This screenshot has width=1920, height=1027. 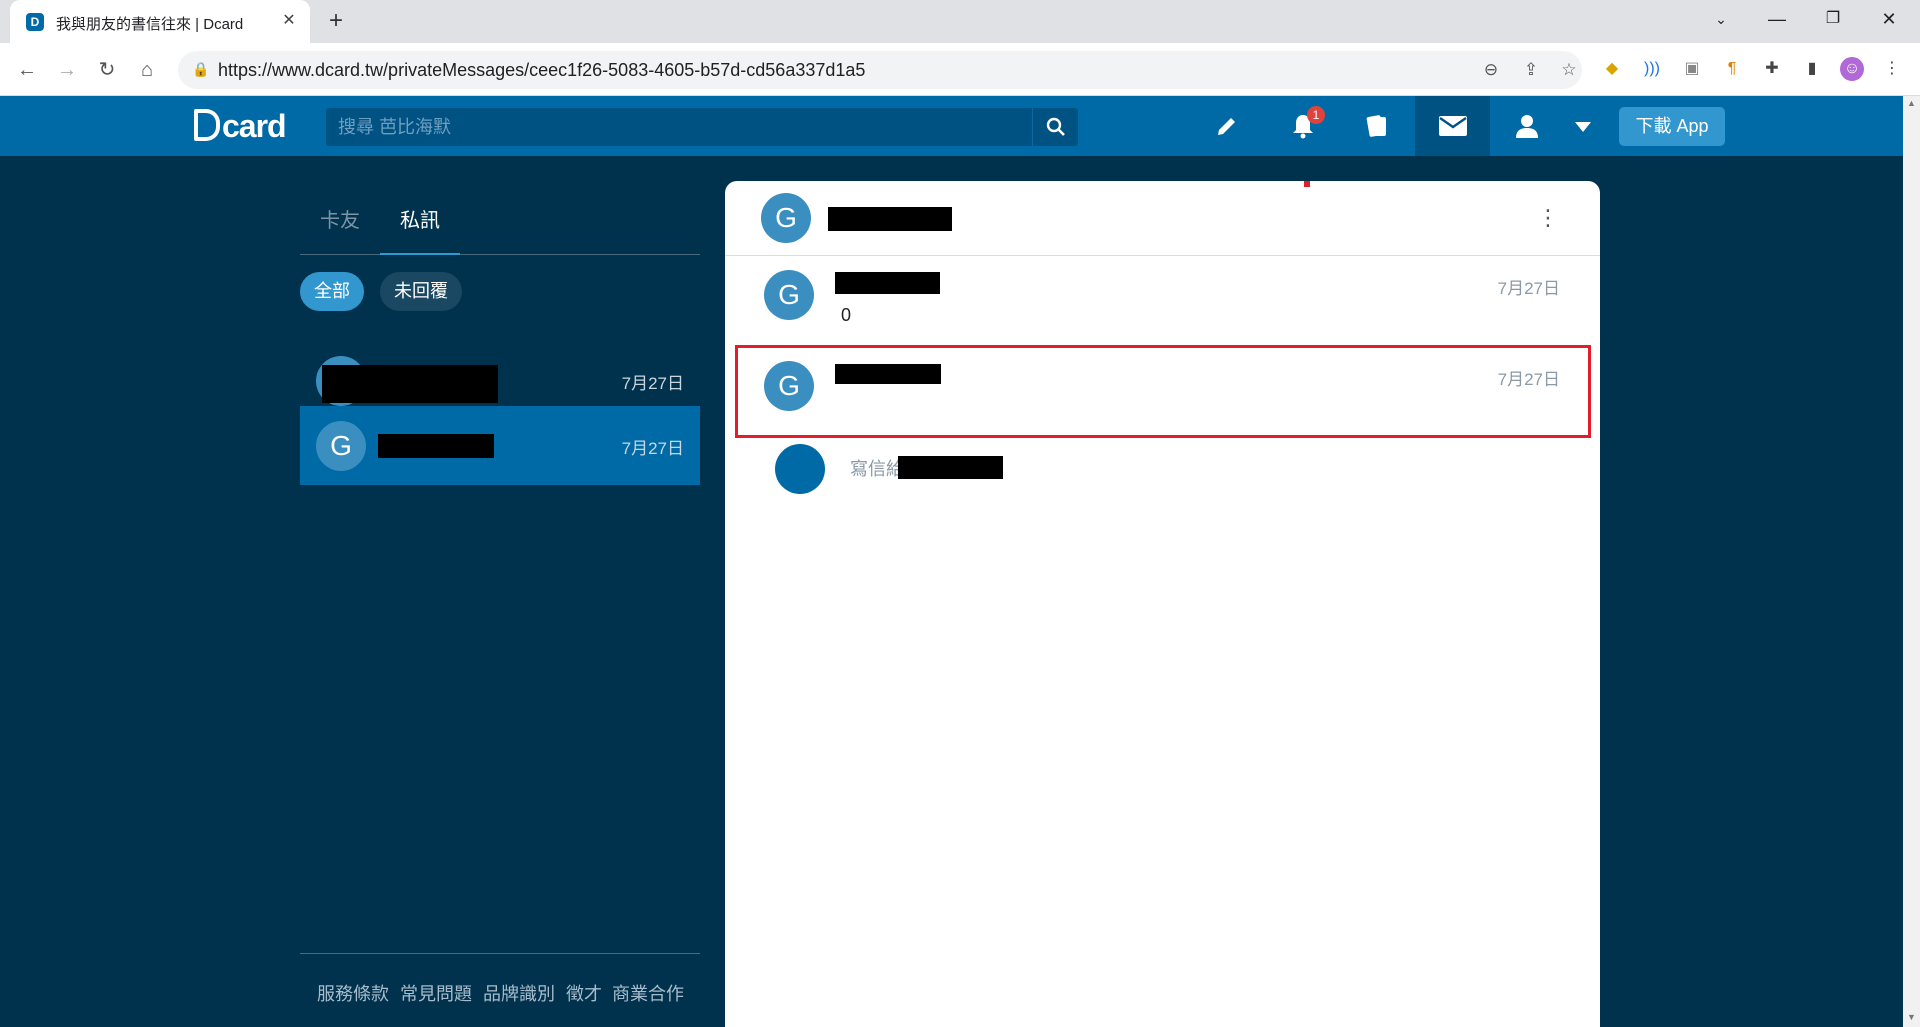 I want to click on notifications-button: 1, so click(x=1303, y=126).